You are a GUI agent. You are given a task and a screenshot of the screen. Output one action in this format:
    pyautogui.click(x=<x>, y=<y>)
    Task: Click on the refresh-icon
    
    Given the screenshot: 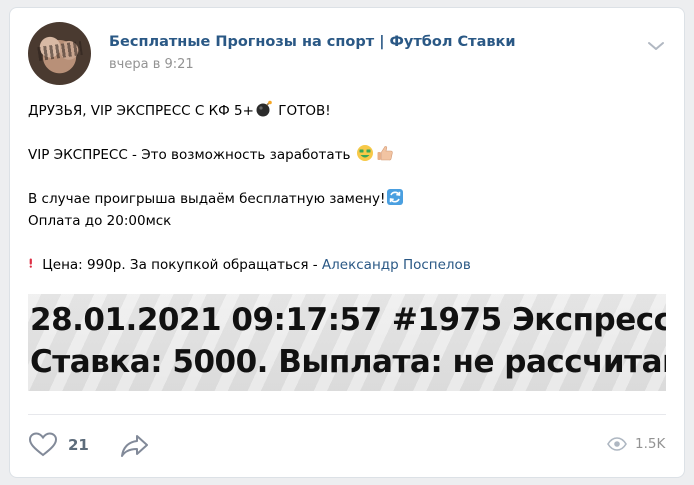 What is the action you would take?
    pyautogui.click(x=395, y=197)
    